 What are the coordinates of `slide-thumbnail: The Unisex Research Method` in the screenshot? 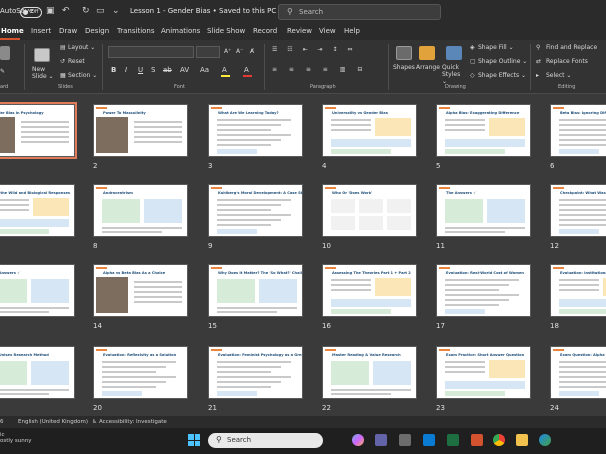 It's located at (37, 372).